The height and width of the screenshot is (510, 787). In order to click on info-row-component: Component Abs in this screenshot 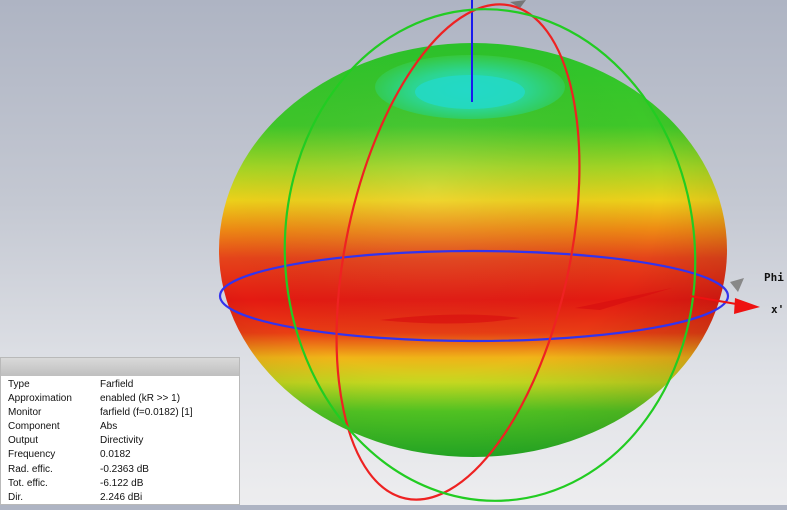, I will do `click(121, 428)`.